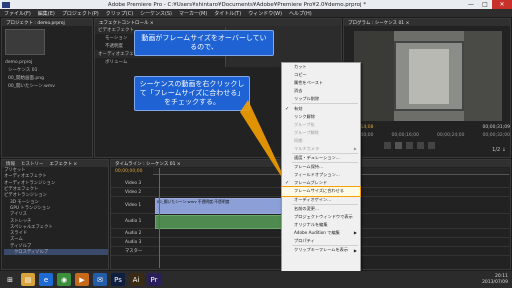  What do you see at coordinates (118, 279) in the screenshot?
I see `photoshop-icon: Ps` at bounding box center [118, 279].